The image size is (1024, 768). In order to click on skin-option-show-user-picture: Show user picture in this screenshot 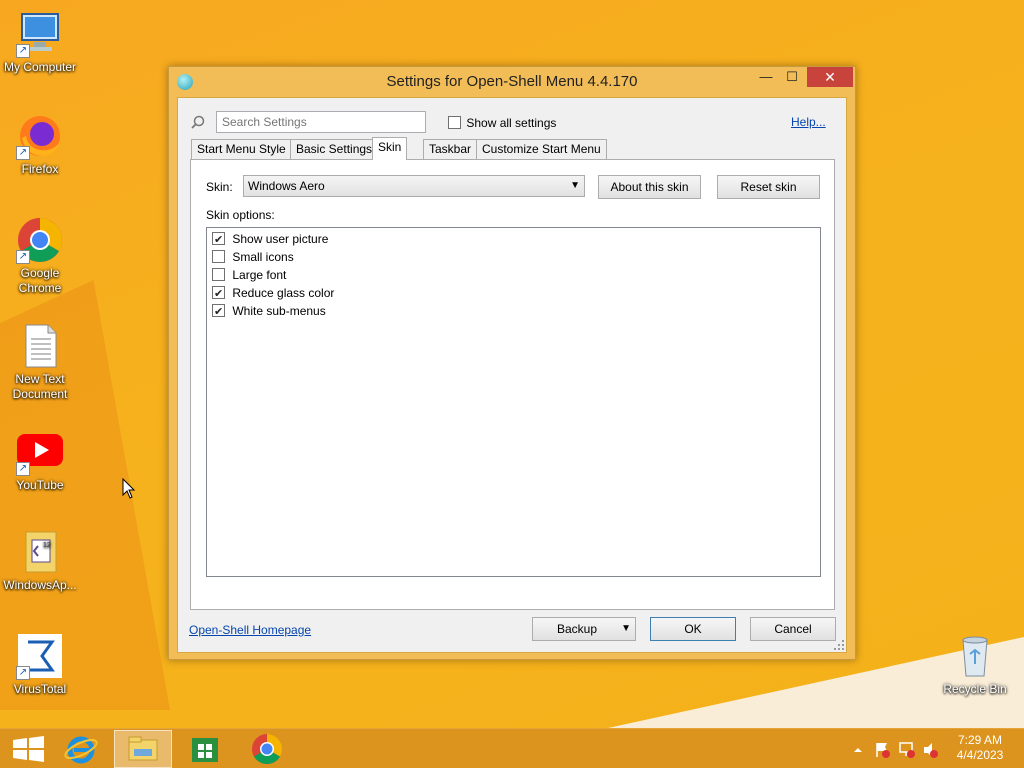, I will do `click(270, 239)`.